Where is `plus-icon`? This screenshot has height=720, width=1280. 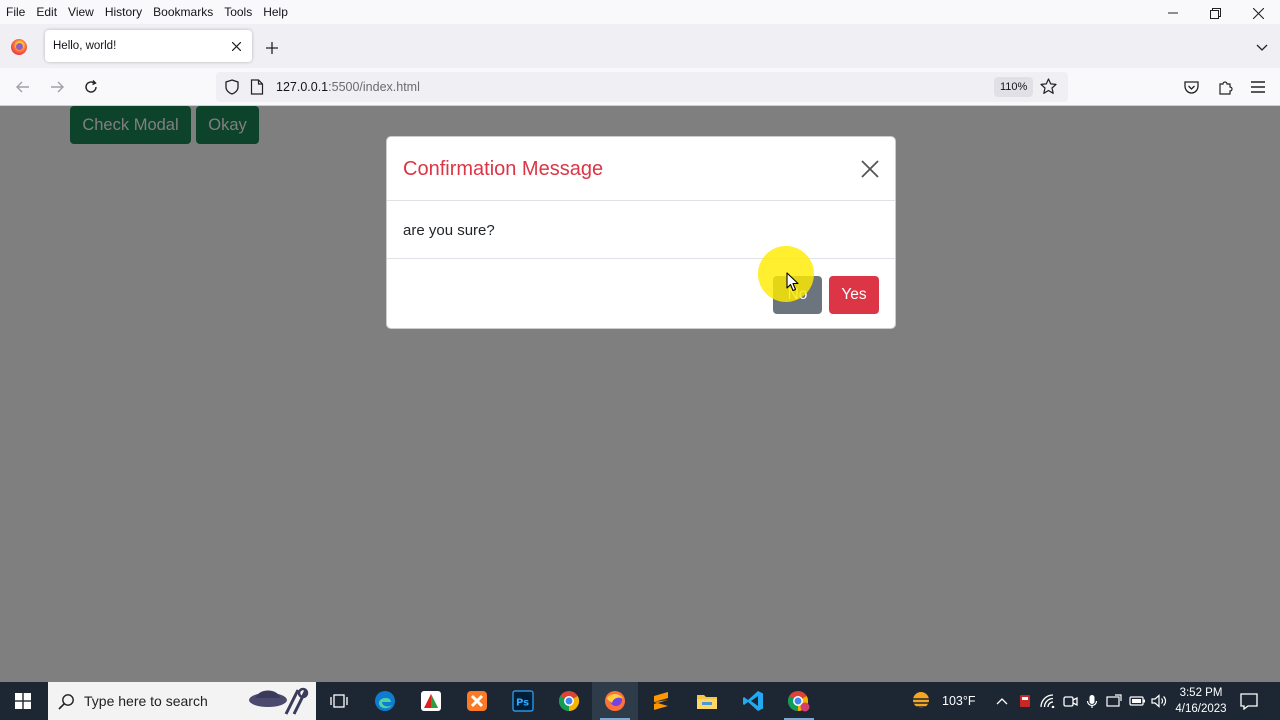 plus-icon is located at coordinates (272, 48).